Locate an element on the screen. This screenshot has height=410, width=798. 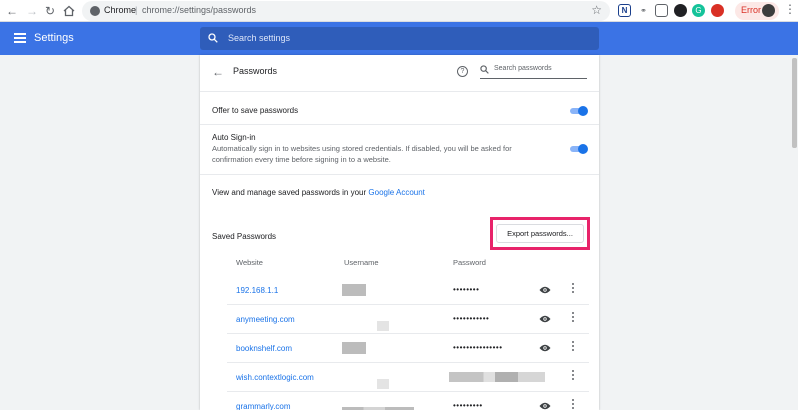
home-icon is located at coordinates (69, 11).